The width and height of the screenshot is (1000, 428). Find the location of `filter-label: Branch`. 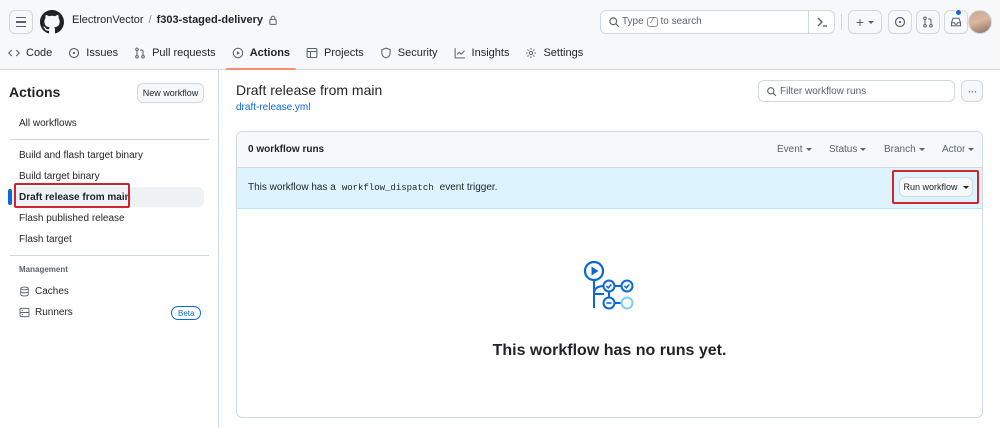

filter-label: Branch is located at coordinates (900, 149).